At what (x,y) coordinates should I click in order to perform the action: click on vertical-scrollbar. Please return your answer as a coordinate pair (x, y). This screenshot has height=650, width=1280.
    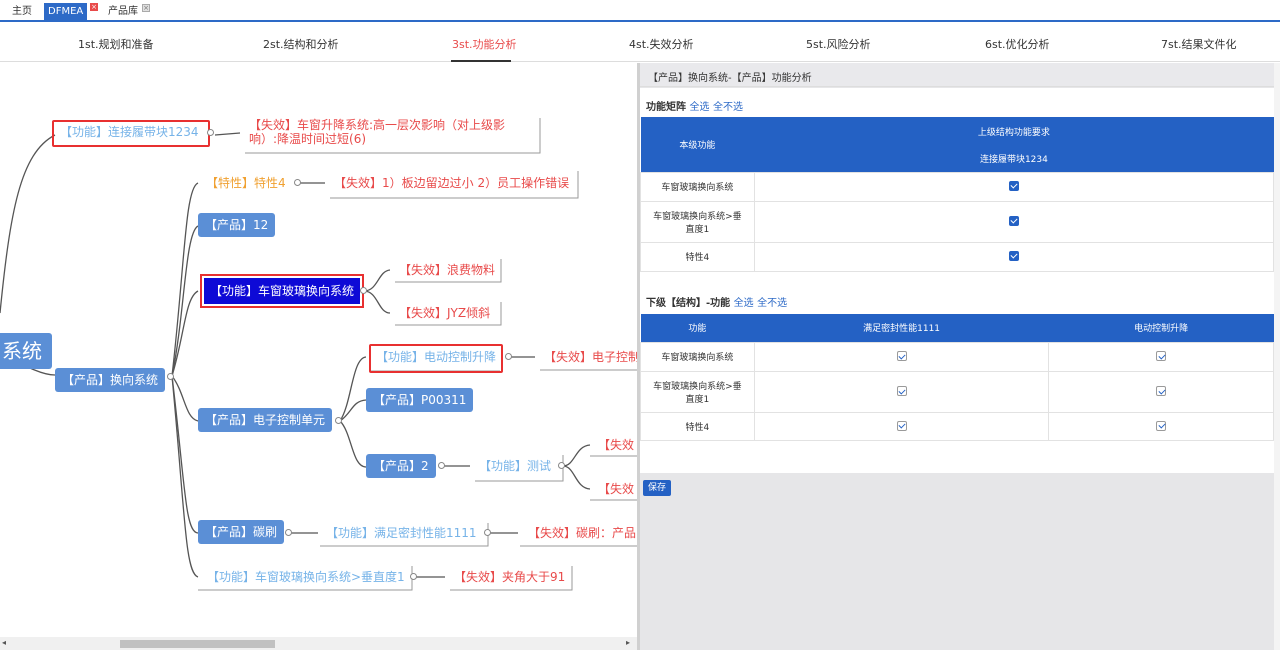
    Looking at the image, I should click on (1277, 356).